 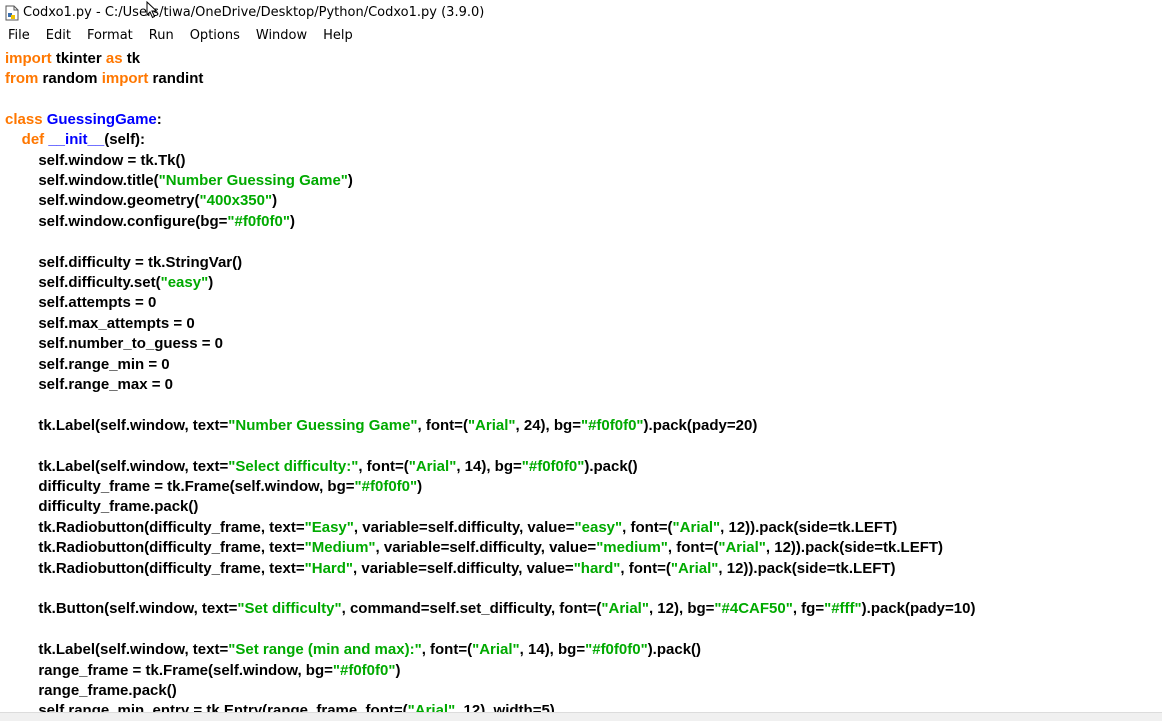 What do you see at coordinates (843, 609) in the screenshot?
I see `code-token: "#fff"` at bounding box center [843, 609].